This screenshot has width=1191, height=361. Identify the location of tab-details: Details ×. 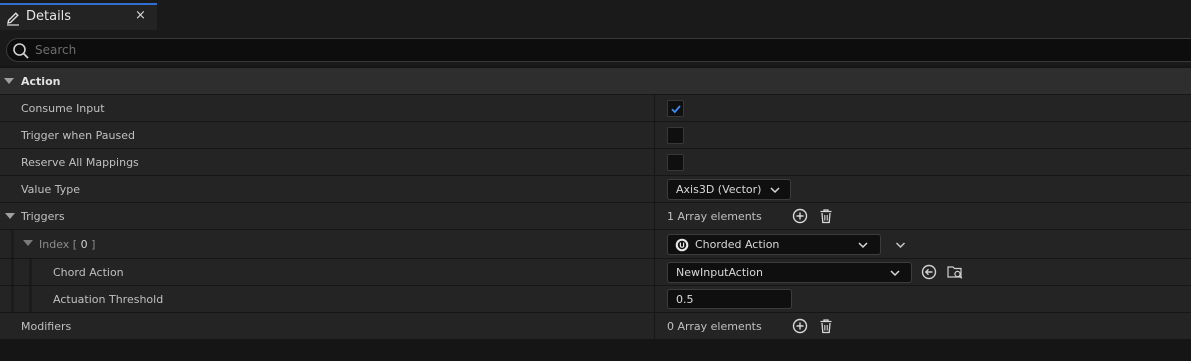
(78, 16).